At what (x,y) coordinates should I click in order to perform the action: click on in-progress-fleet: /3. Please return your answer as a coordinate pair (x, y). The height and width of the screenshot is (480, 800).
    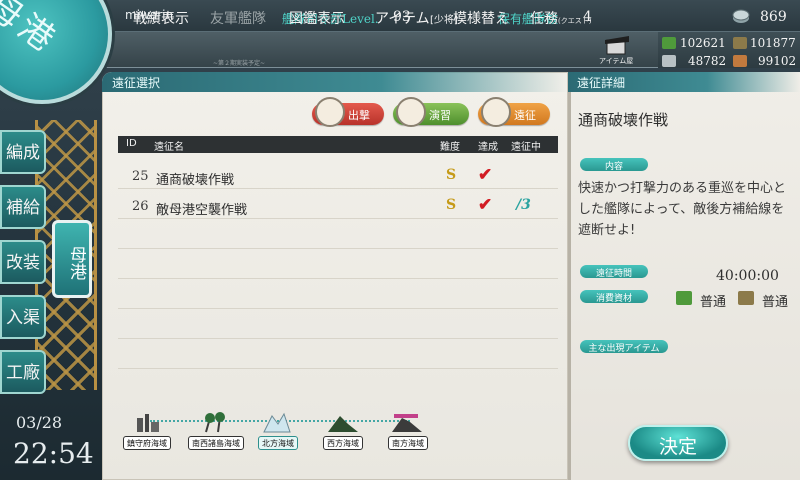
    Looking at the image, I should click on (523, 205).